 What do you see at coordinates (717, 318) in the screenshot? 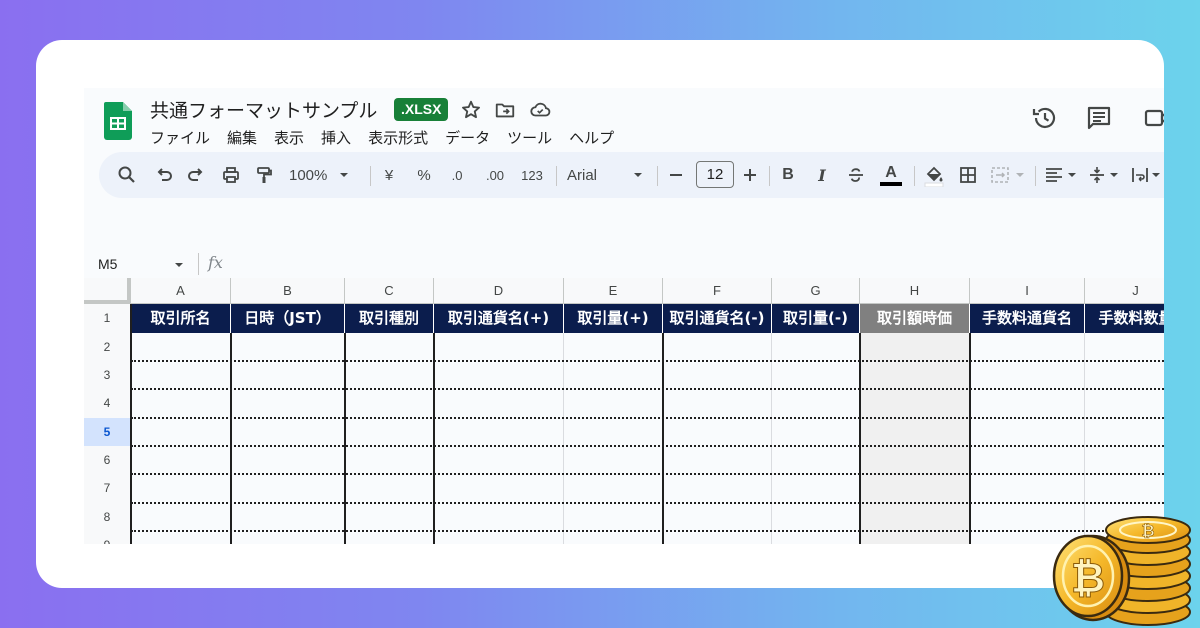
I see `header-cell-currency-minus: 取引通貨名(-)` at bounding box center [717, 318].